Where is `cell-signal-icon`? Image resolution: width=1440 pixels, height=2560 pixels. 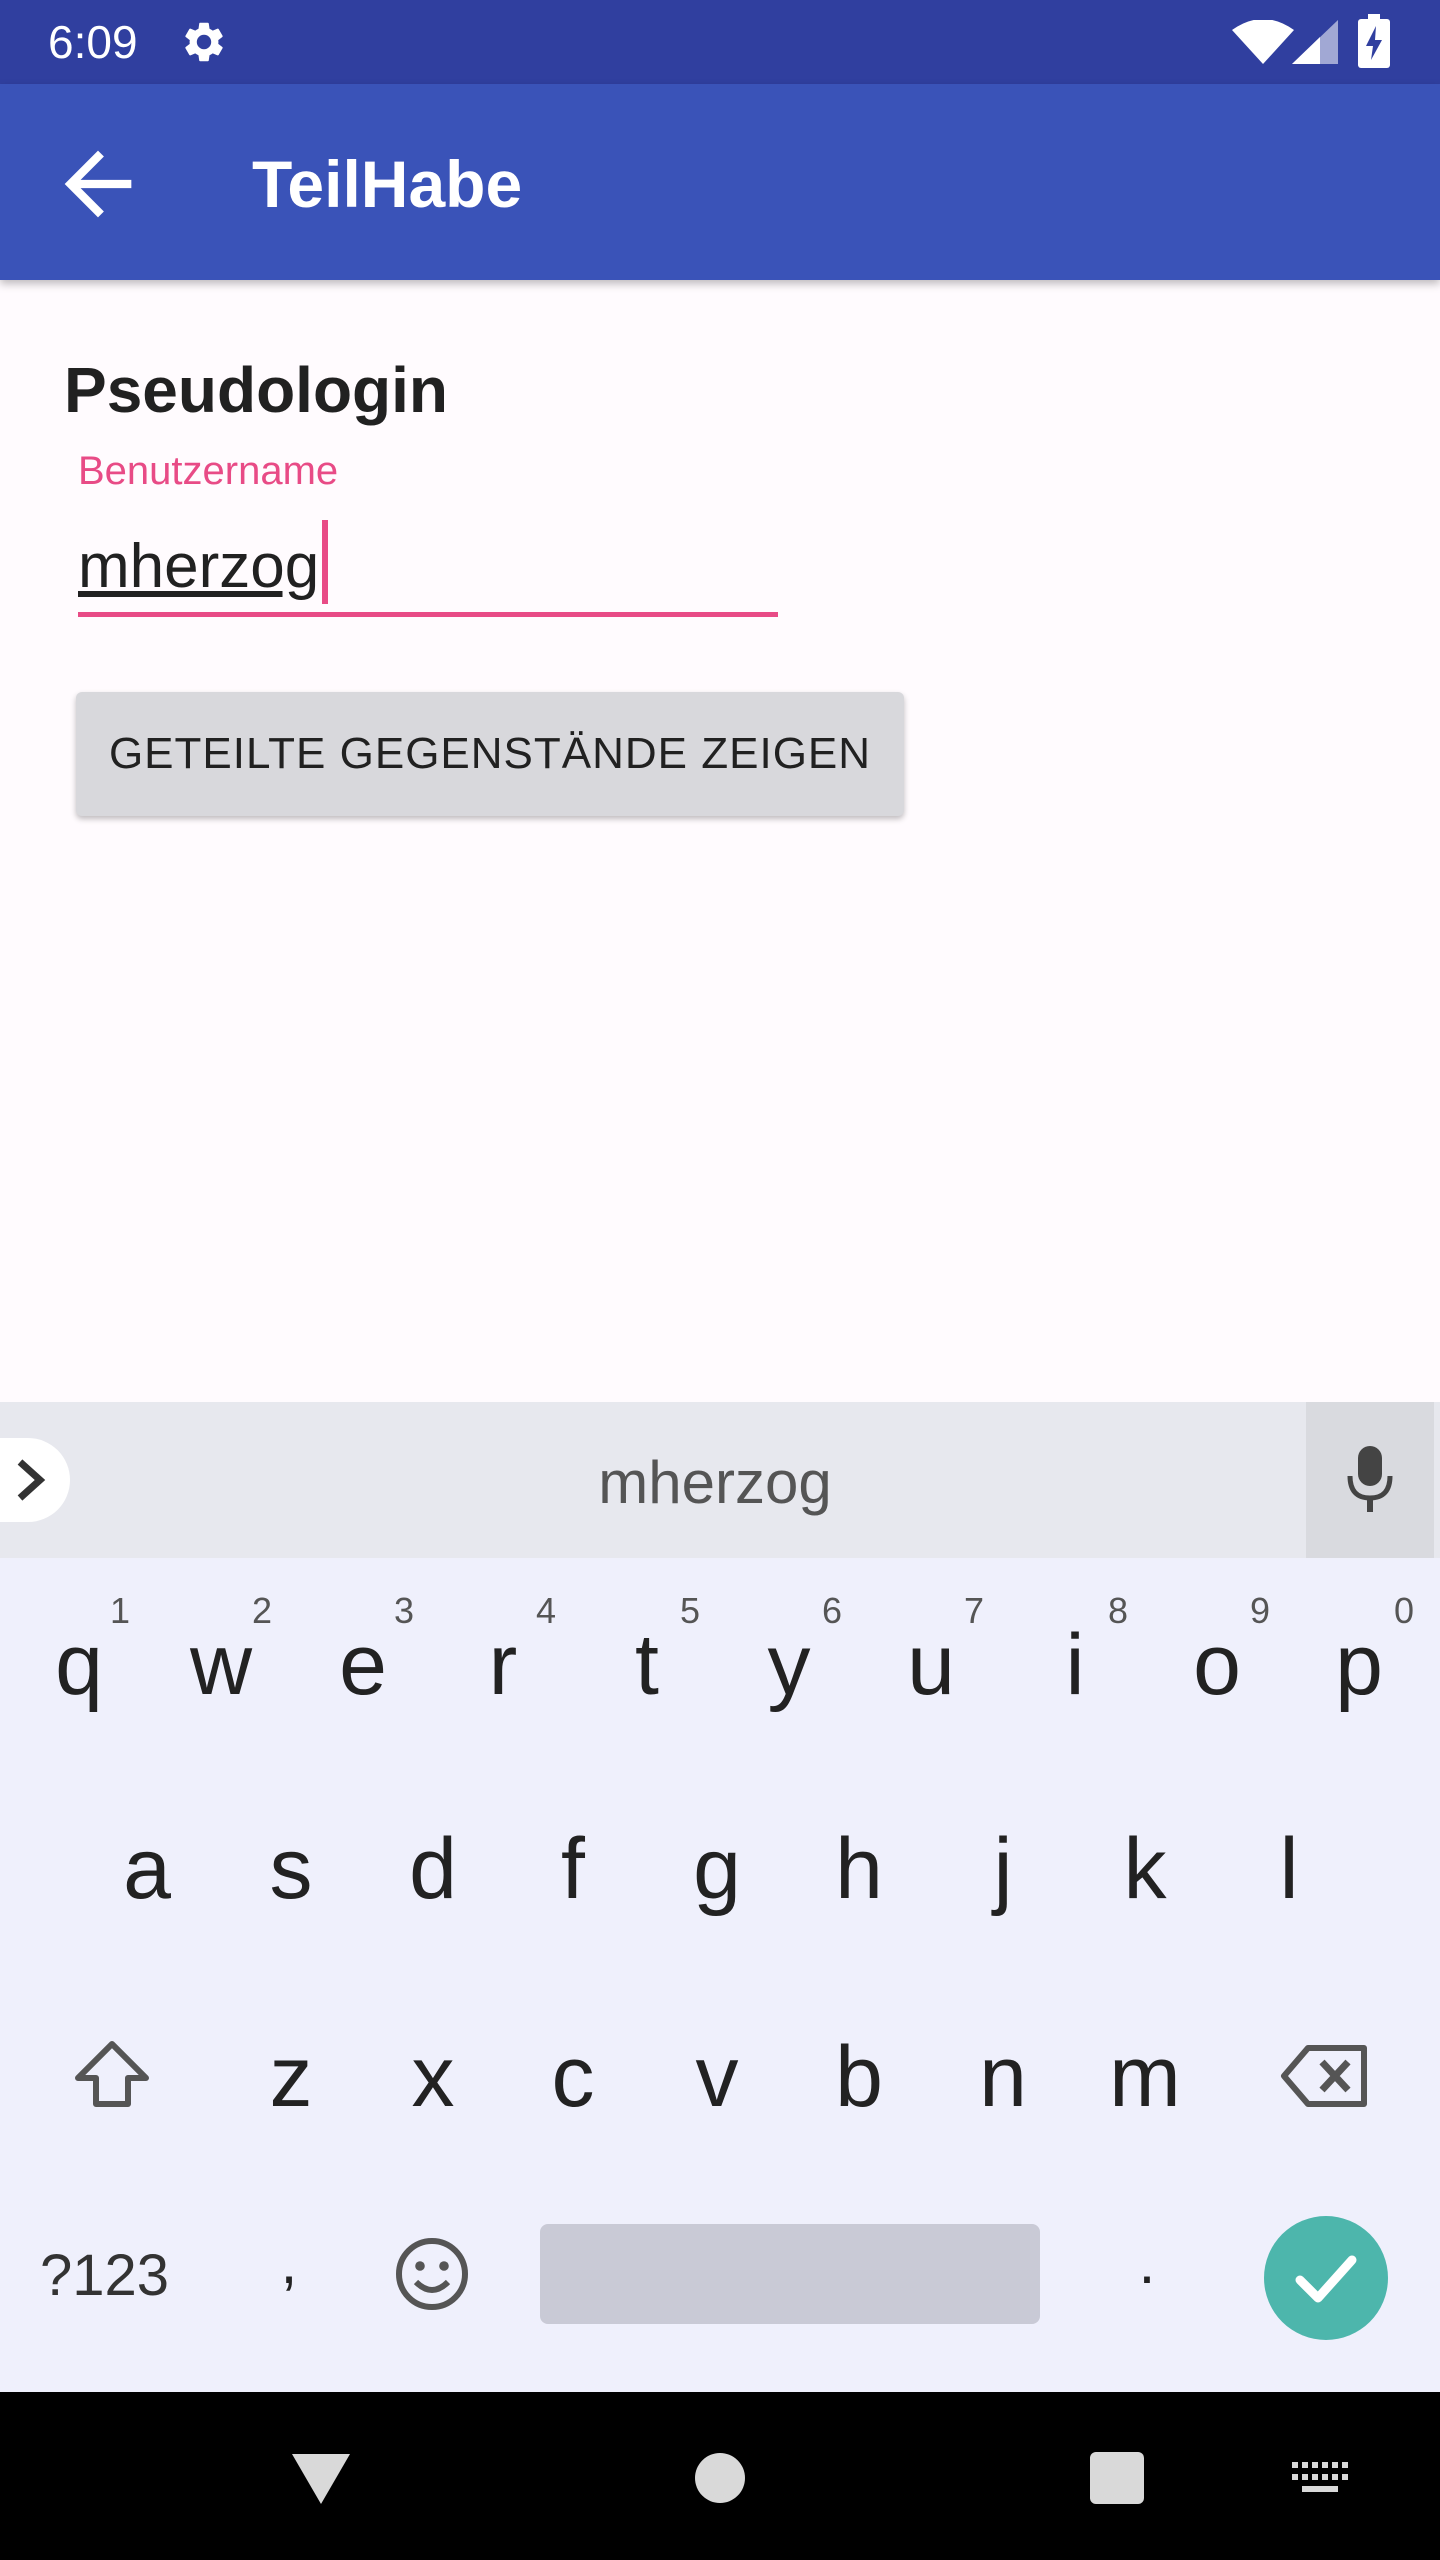
cell-signal-icon is located at coordinates (1315, 42).